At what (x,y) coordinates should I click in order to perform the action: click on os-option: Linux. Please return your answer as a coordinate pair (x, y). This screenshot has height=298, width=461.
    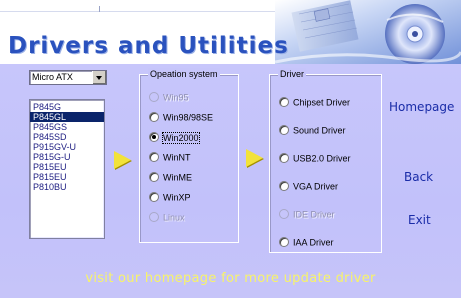
    Looking at the image, I should click on (167, 217).